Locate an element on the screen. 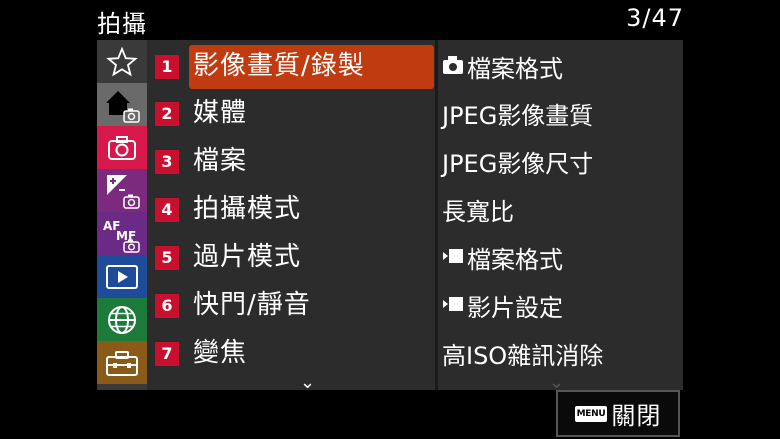 This screenshot has height=439, width=780. item-number-badge: 1 is located at coordinates (167, 66).